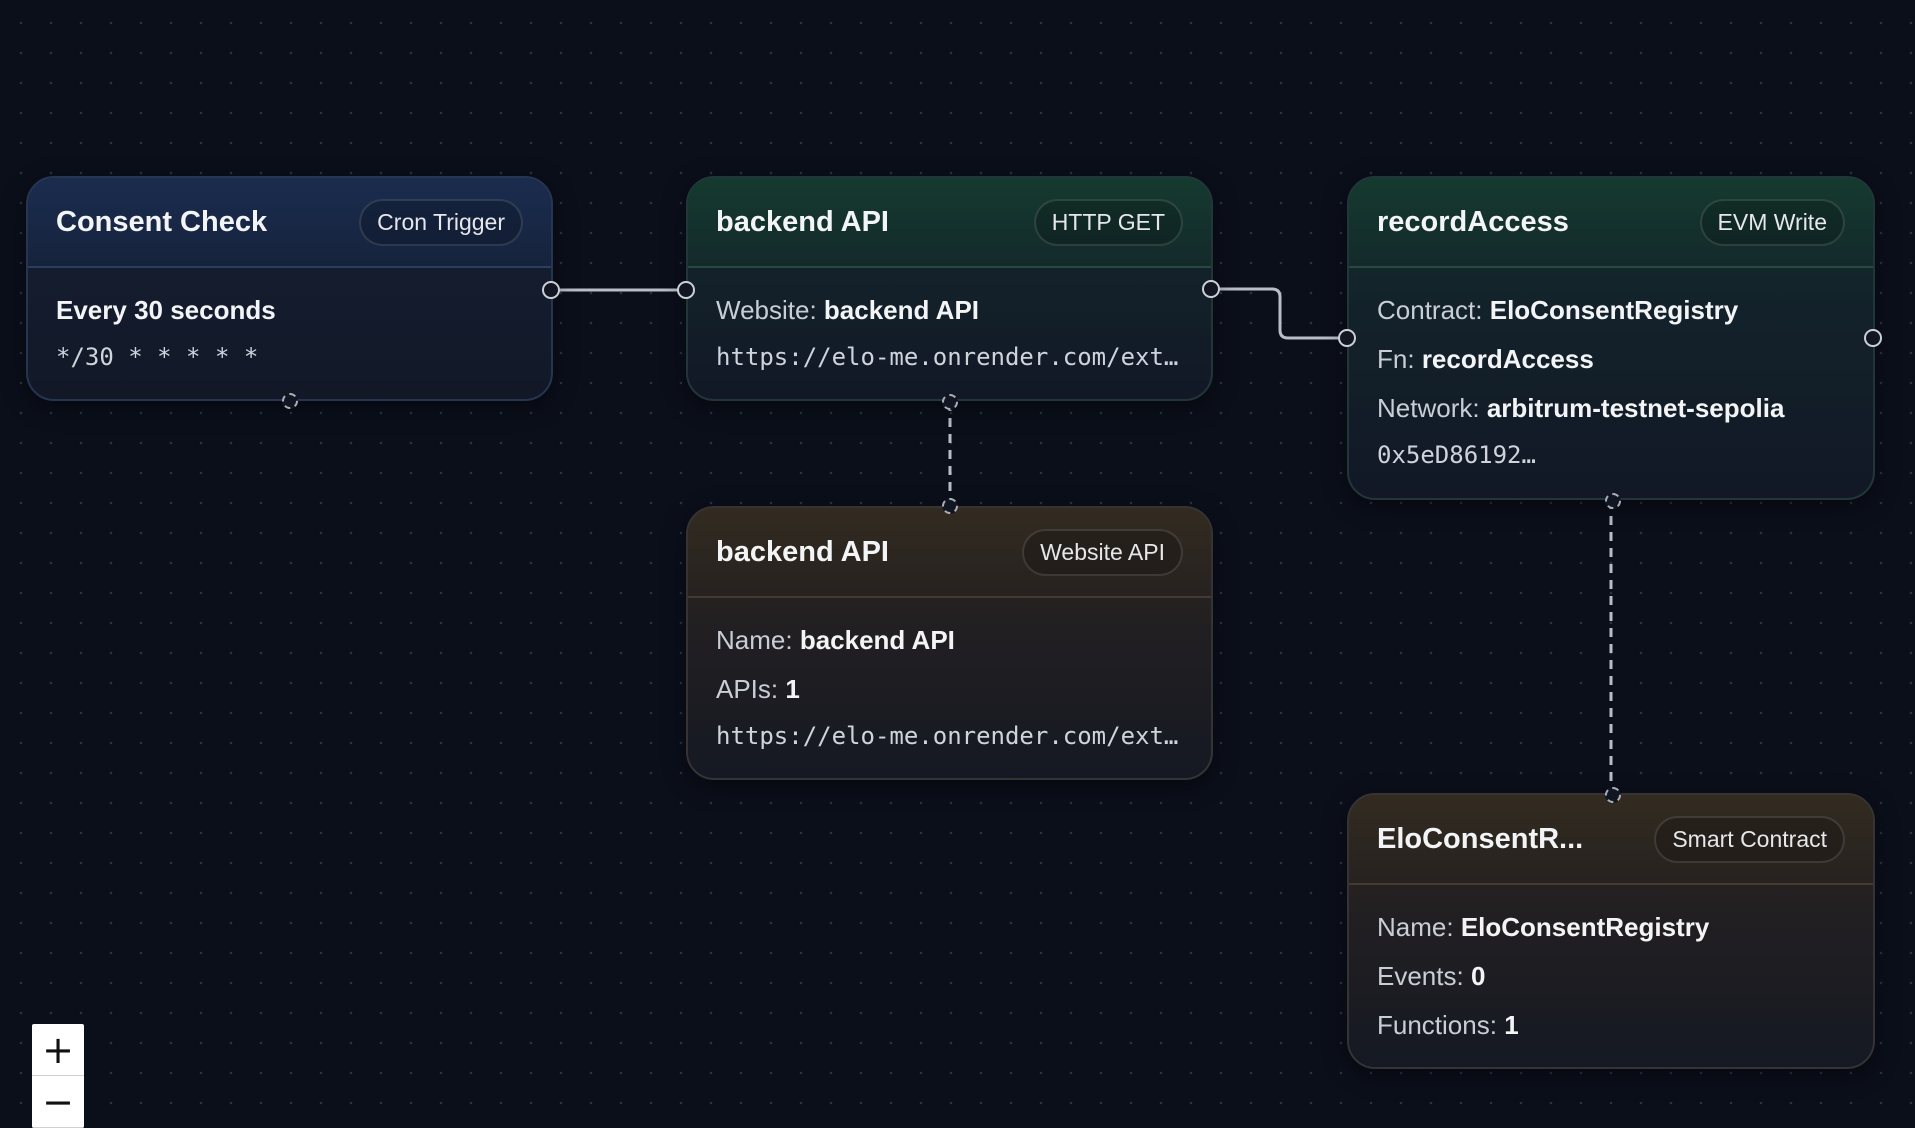 The height and width of the screenshot is (1128, 1915). What do you see at coordinates (1772, 222) in the screenshot?
I see `node-type-badge: EVM Write` at bounding box center [1772, 222].